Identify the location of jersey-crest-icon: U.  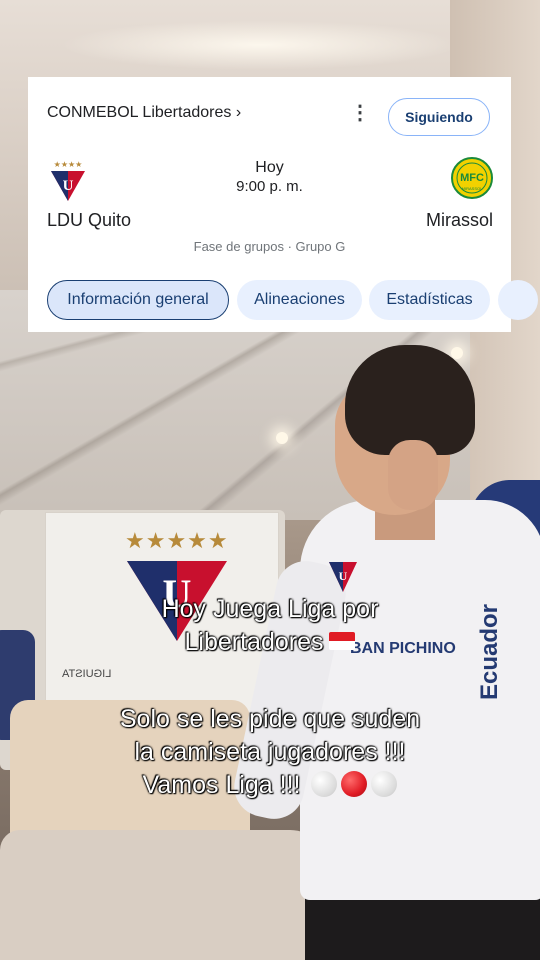
(343, 577).